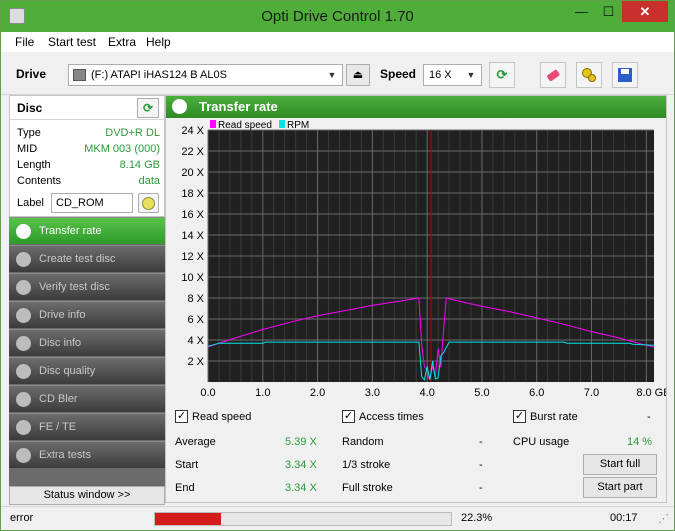 The height and width of the screenshot is (531, 675). What do you see at coordinates (30, 108) in the screenshot?
I see `disc-heading: Disc` at bounding box center [30, 108].